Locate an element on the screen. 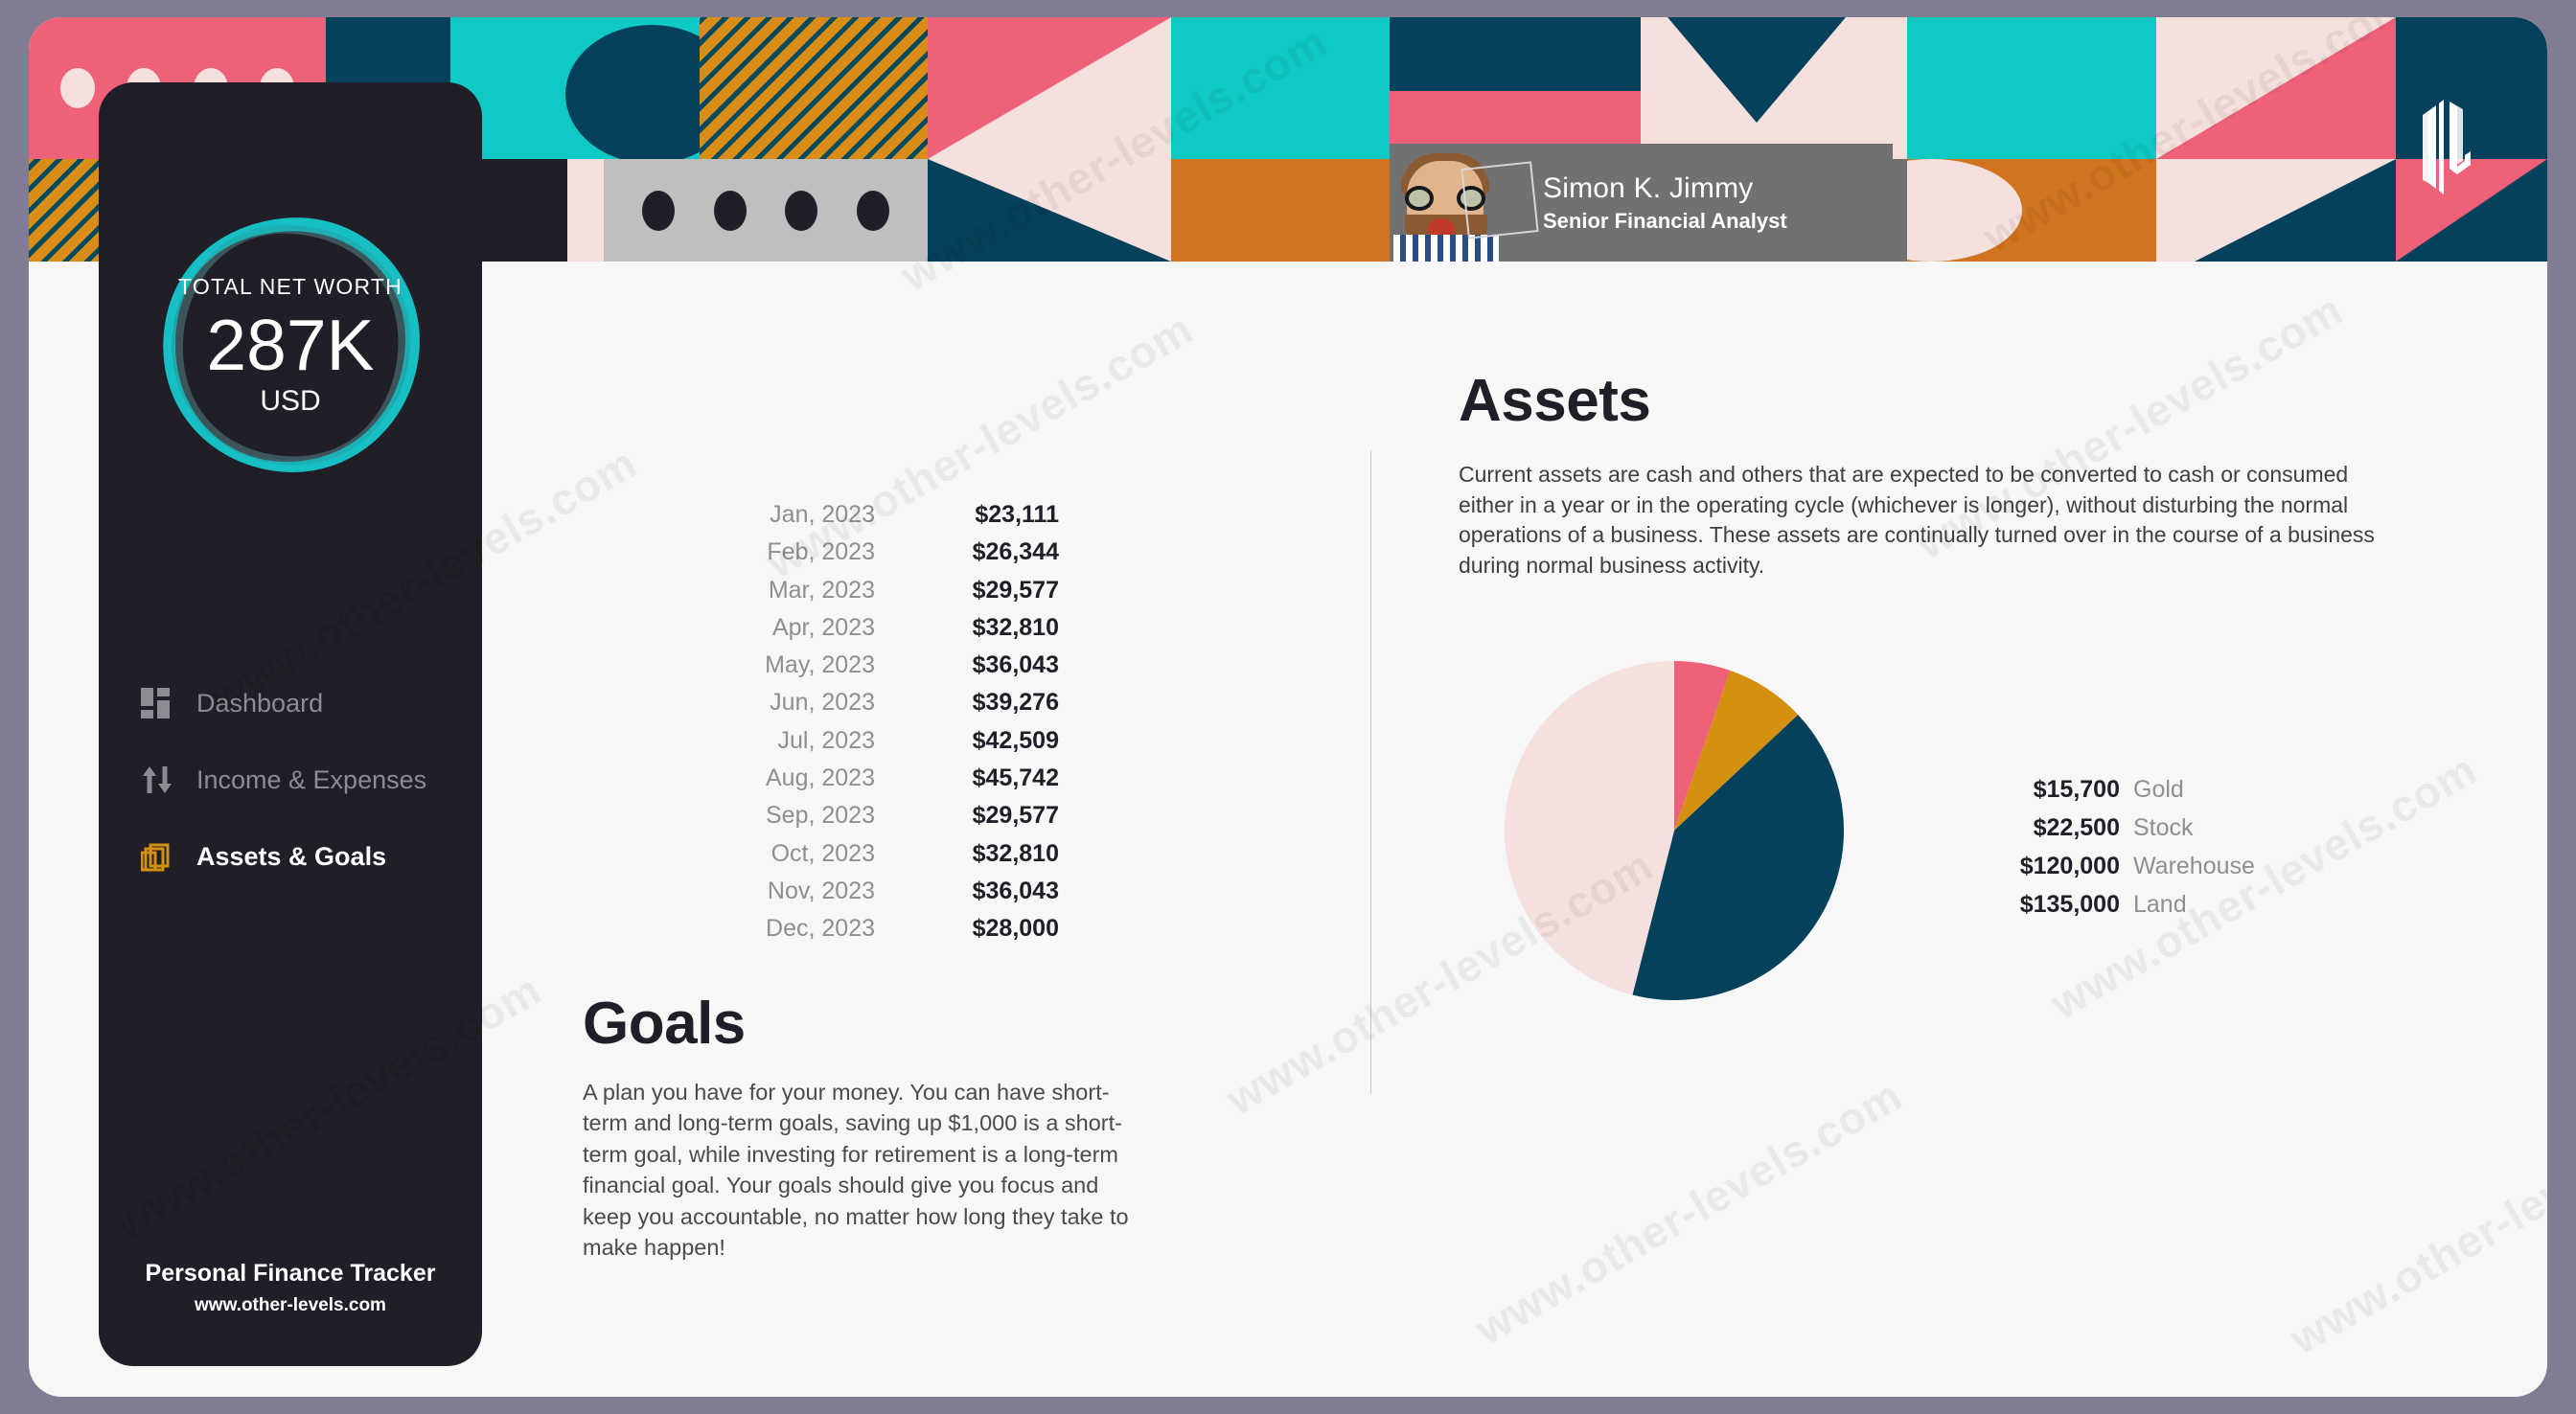  sidebar-item-assets-goals: Assets & Goals is located at coordinates (290, 857).